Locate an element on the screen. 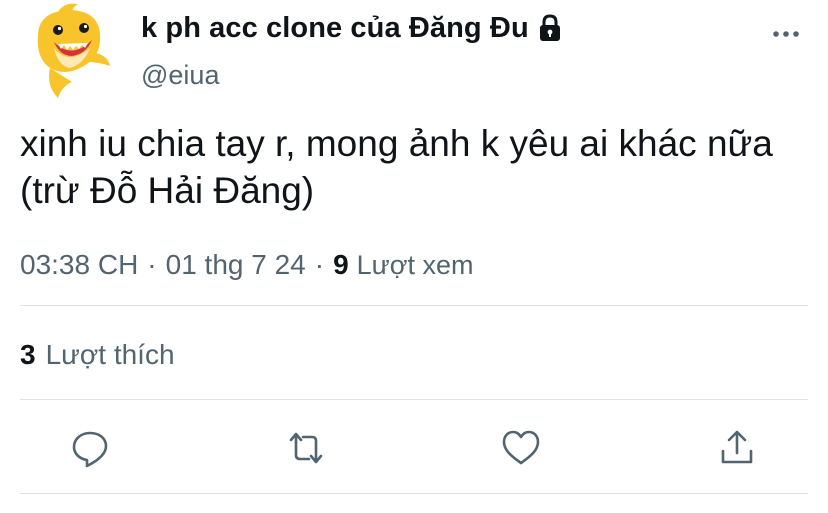 The width and height of the screenshot is (828, 513). more-options-icon is located at coordinates (786, 34).